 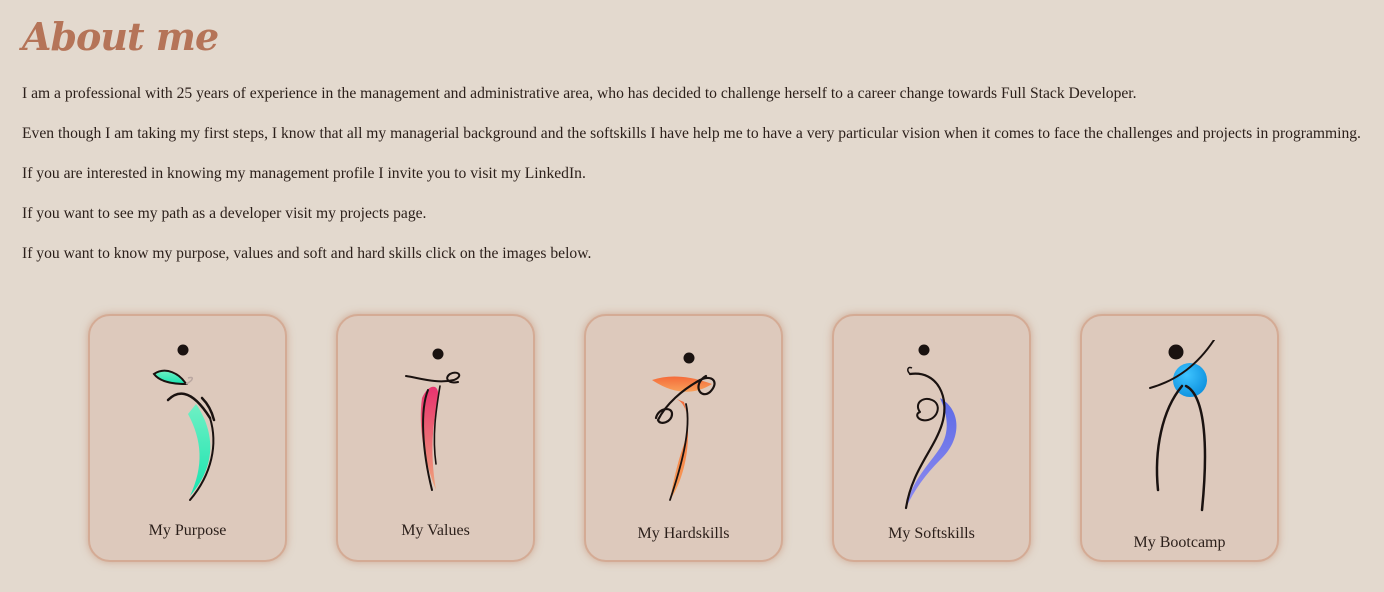 What do you see at coordinates (930, 427) in the screenshot?
I see `dancer-blue-icon` at bounding box center [930, 427].